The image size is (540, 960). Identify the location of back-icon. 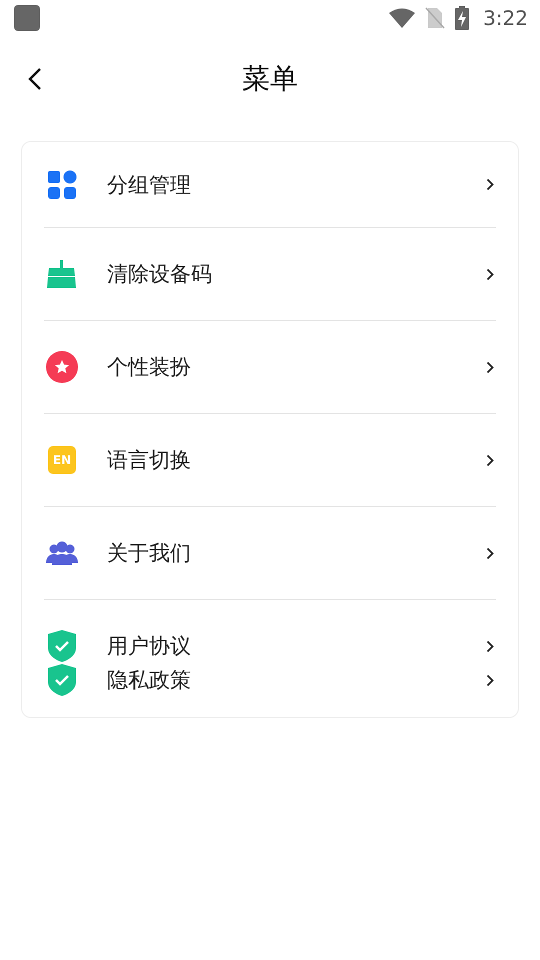
(35, 79).